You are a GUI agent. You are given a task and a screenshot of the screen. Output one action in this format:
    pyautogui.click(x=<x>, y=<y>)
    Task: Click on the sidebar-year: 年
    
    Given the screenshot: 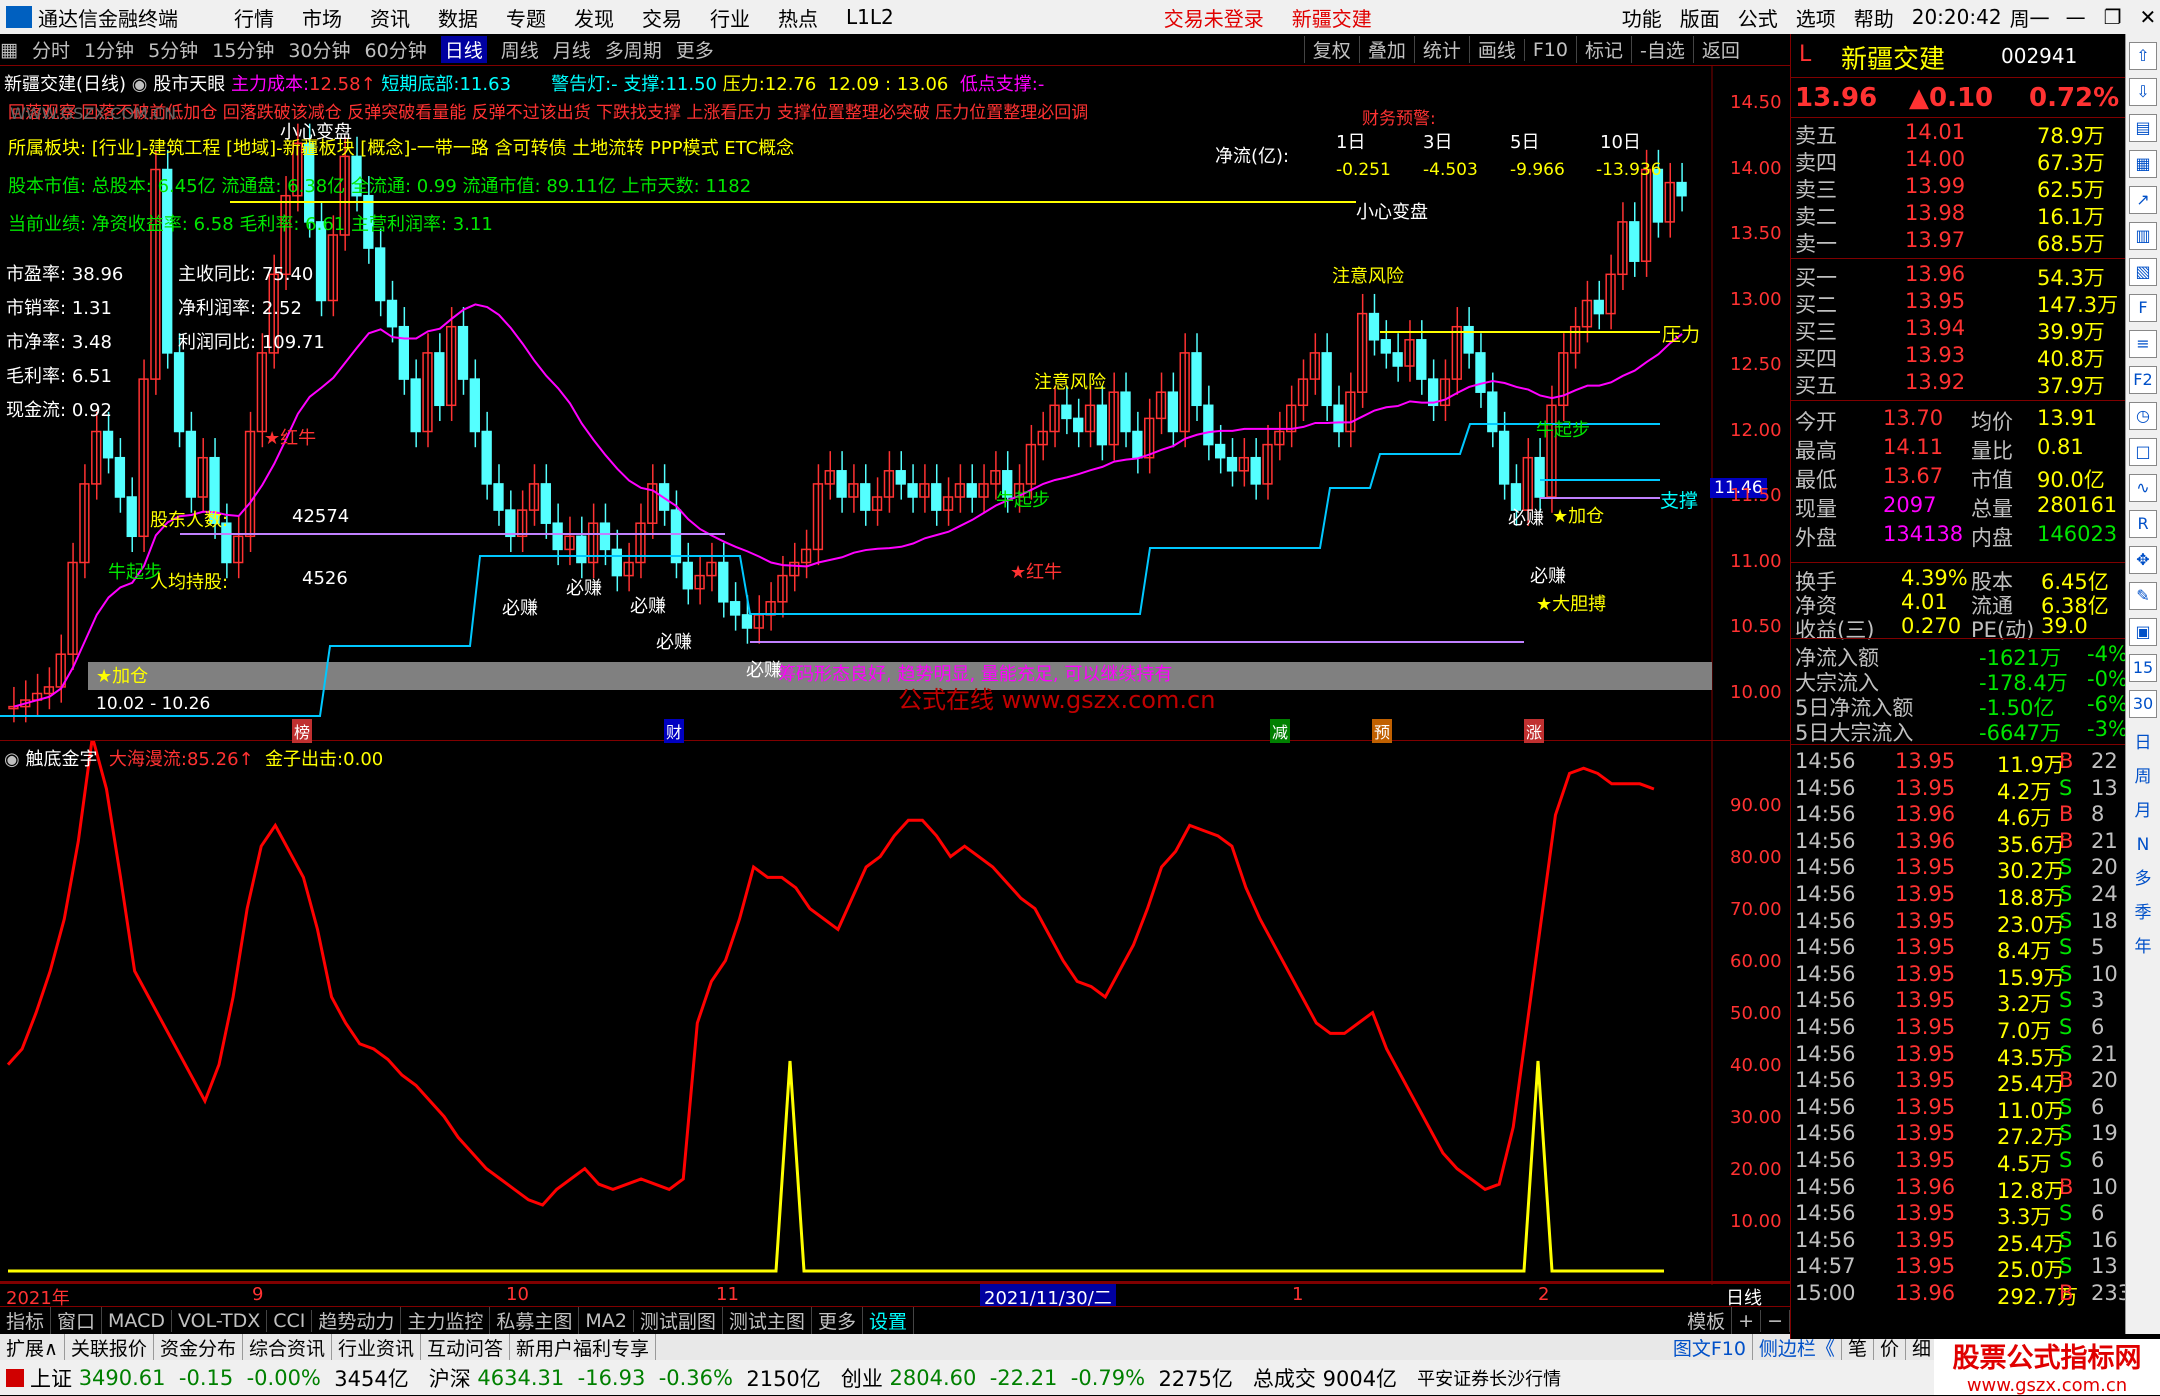 What is the action you would take?
    pyautogui.click(x=2143, y=947)
    